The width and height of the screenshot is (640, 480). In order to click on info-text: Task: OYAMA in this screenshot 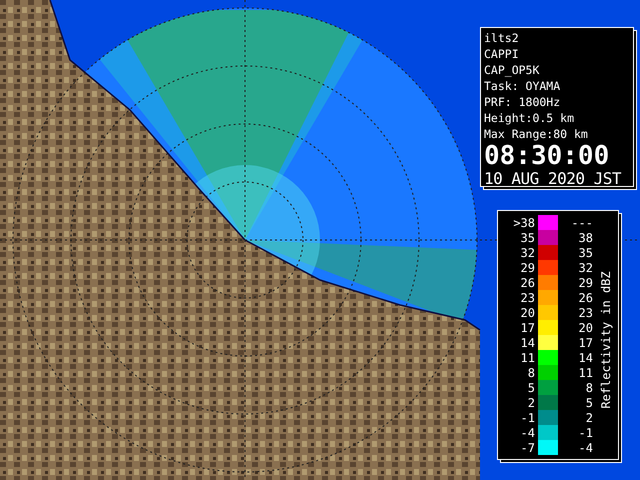, I will do `click(523, 86)`.